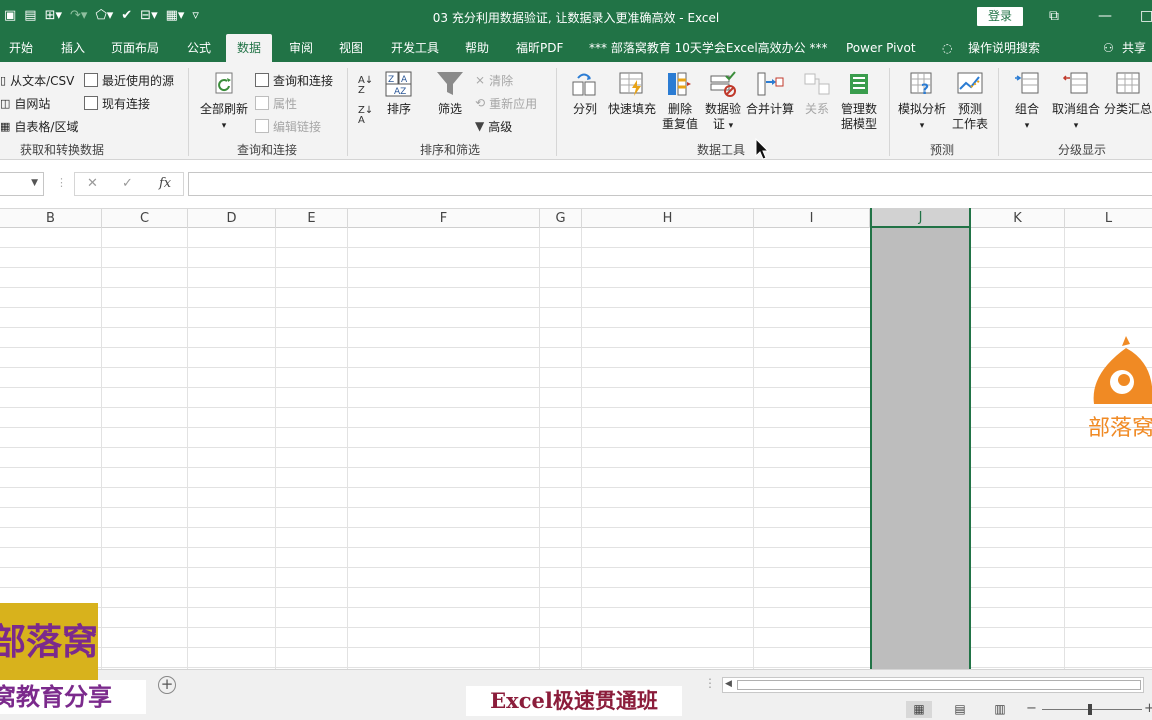 The image size is (1152, 720). Describe the element at coordinates (970, 101) in the screenshot. I see `forecast-sheet-button: 预测 工作表` at that location.